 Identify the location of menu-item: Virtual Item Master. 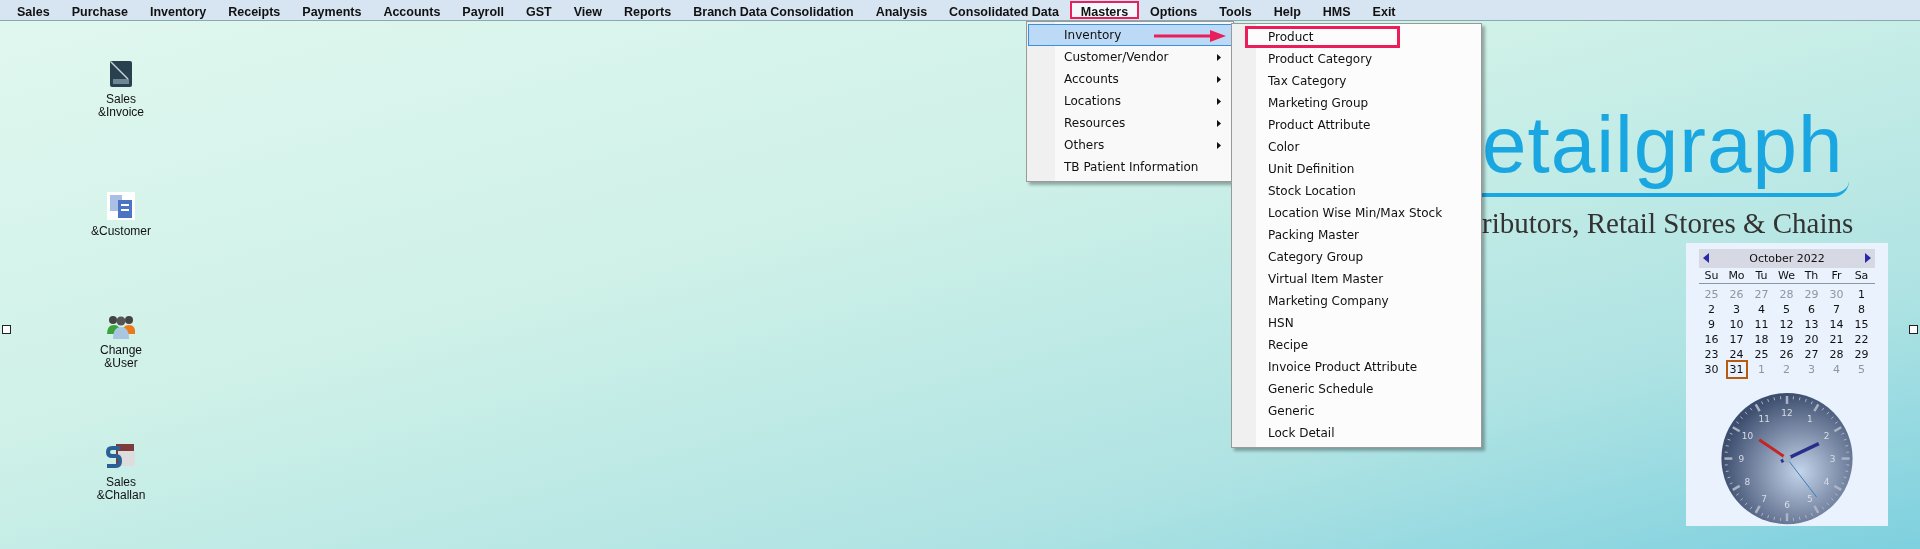
(1322, 279).